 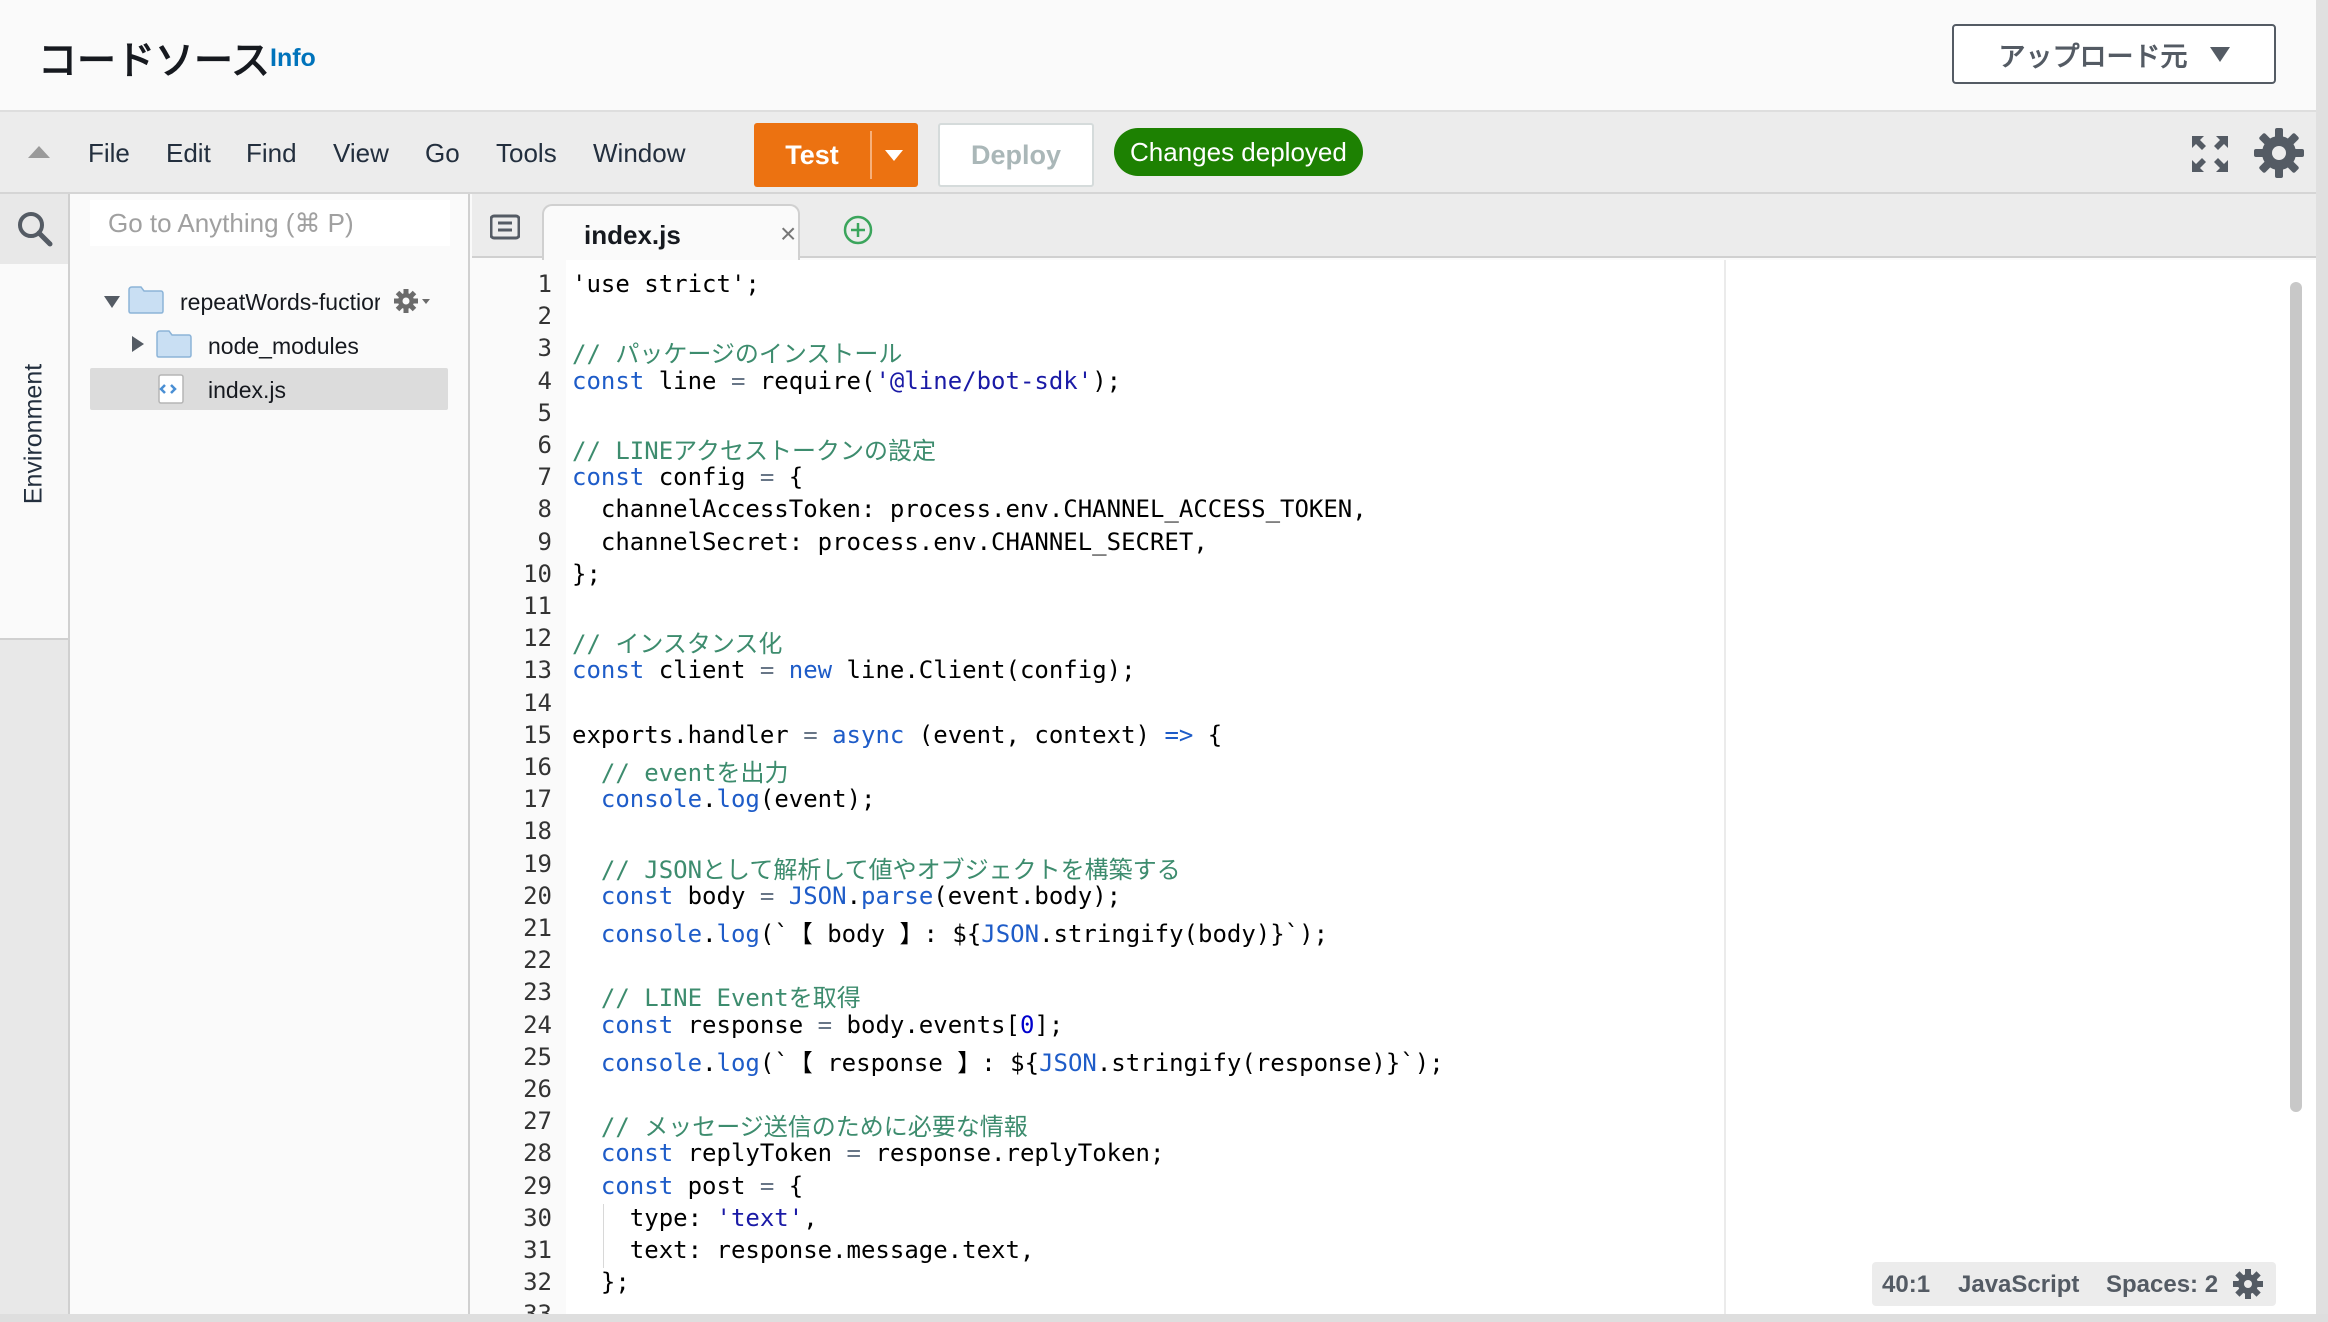 I want to click on cursor-position: 40:1, so click(x=1906, y=1285).